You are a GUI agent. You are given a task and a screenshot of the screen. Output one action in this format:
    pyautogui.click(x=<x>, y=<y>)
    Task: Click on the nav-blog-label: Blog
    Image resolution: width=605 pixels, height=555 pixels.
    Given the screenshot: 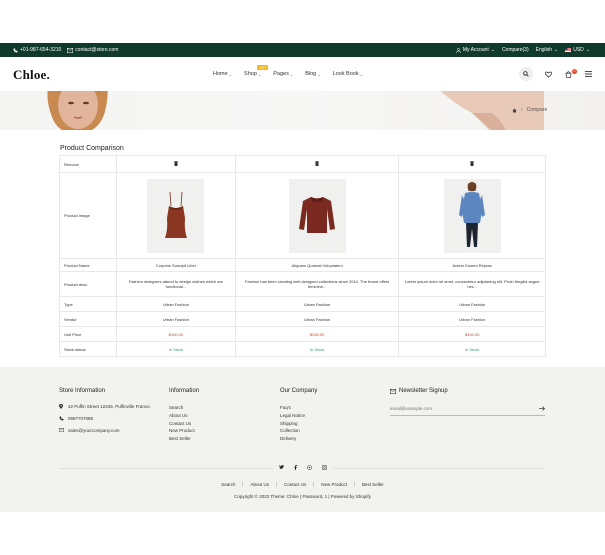 What is the action you would take?
    pyautogui.click(x=311, y=74)
    